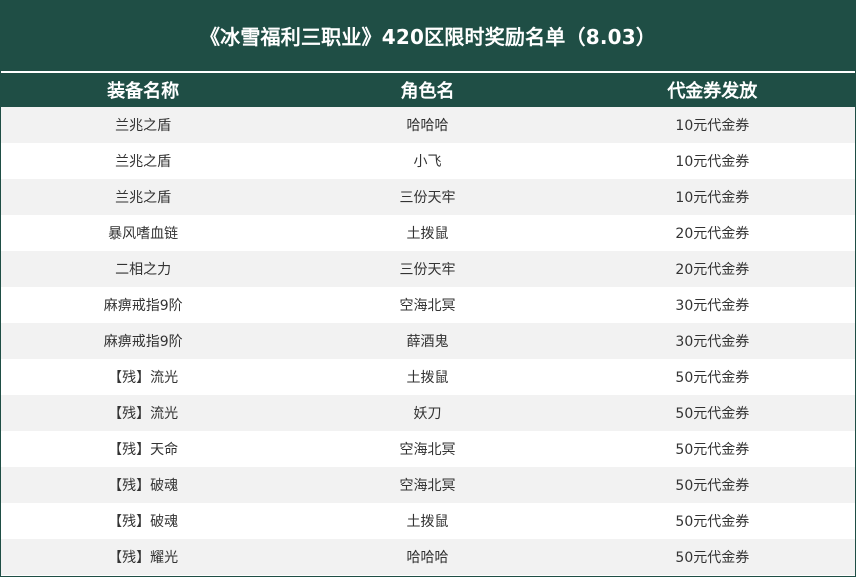 This screenshot has width=856, height=577. I want to click on table-row: 【残】流光 土拨鼠 50元代金券, so click(428, 377).